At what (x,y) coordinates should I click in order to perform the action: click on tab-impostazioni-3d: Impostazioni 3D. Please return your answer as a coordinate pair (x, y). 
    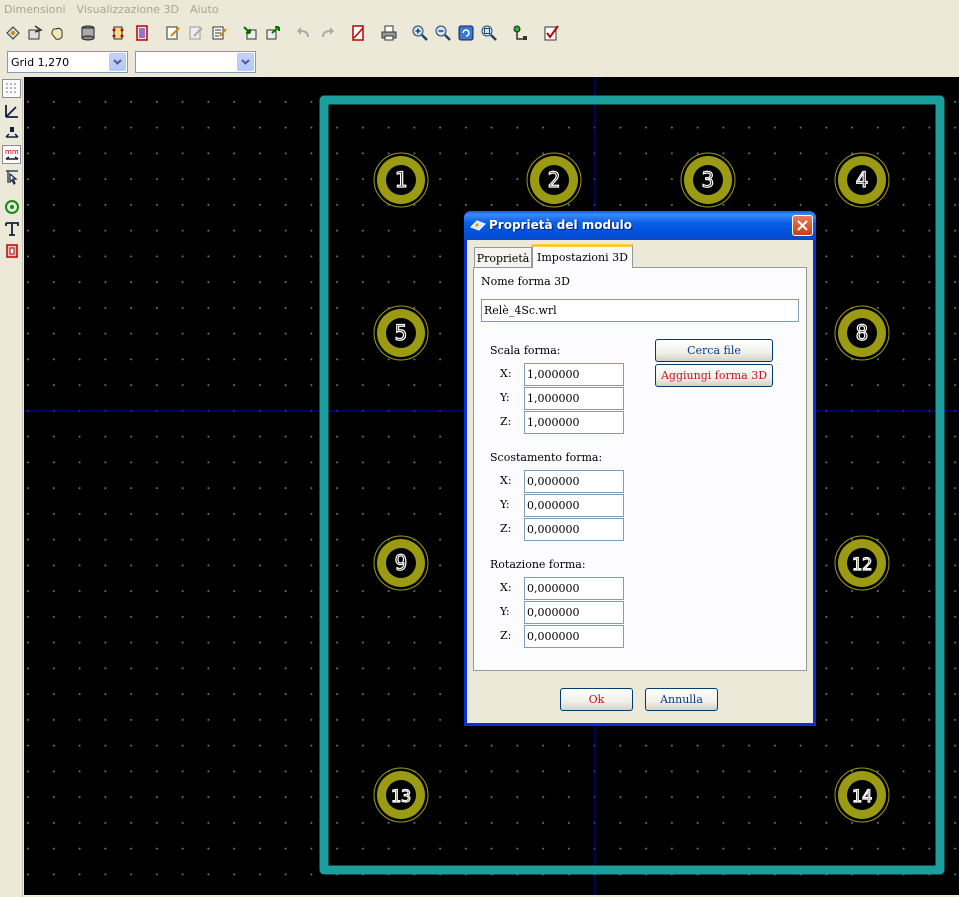
    Looking at the image, I should click on (582, 256).